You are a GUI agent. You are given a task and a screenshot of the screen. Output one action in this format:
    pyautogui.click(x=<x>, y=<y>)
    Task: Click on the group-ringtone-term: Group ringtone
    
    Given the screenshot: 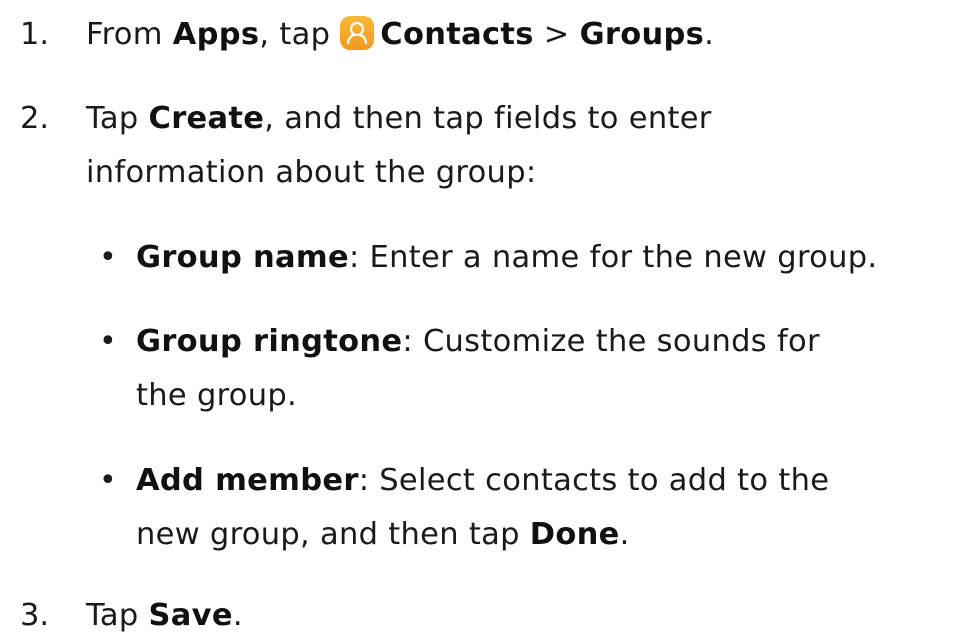 What is the action you would take?
    pyautogui.click(x=269, y=341)
    